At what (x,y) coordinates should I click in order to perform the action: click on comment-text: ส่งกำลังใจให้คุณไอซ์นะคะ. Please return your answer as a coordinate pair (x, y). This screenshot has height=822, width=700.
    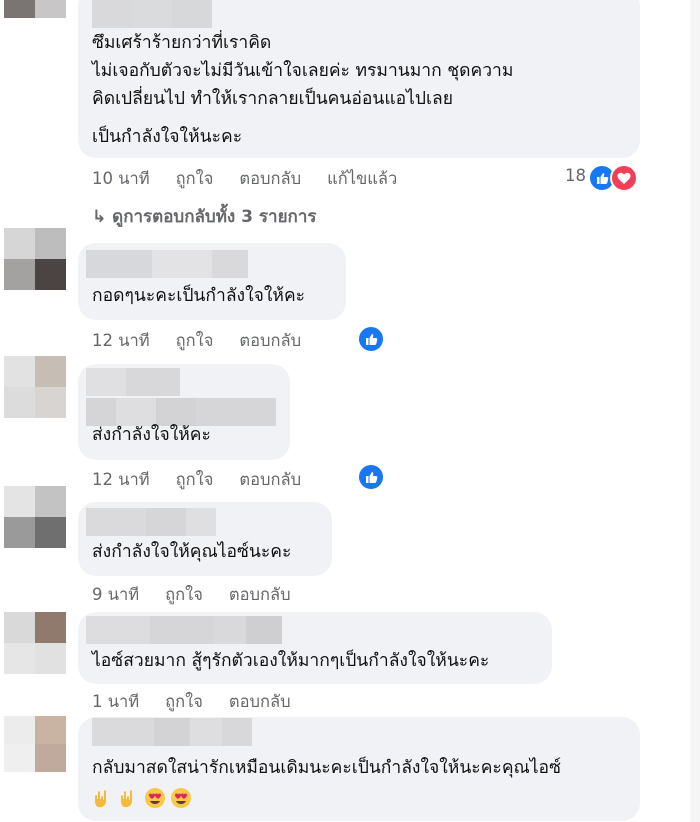
    Looking at the image, I should click on (192, 552).